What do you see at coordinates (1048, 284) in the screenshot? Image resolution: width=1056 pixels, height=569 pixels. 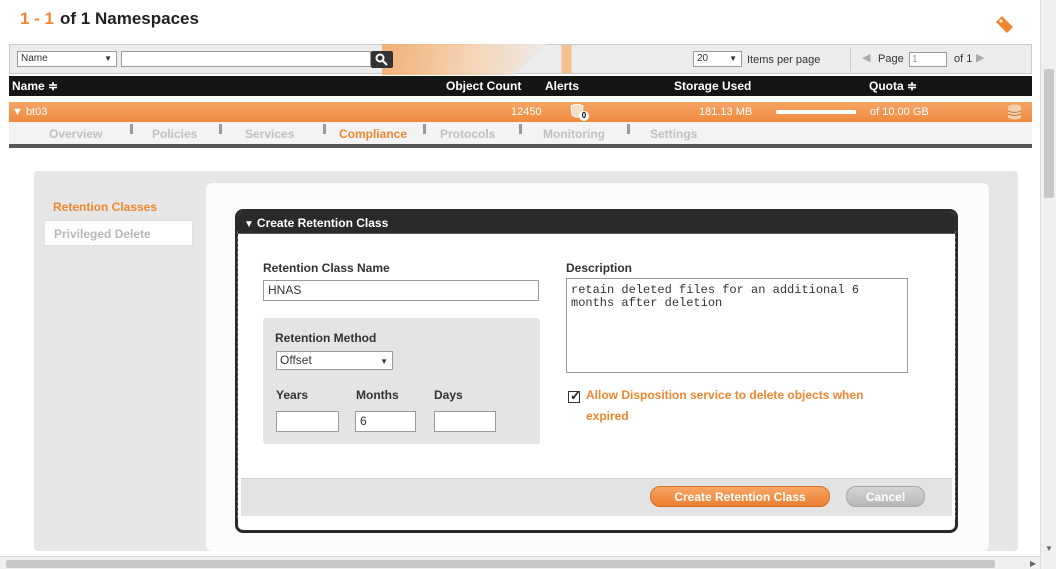 I see `vertical-scrollbar: ▼` at bounding box center [1048, 284].